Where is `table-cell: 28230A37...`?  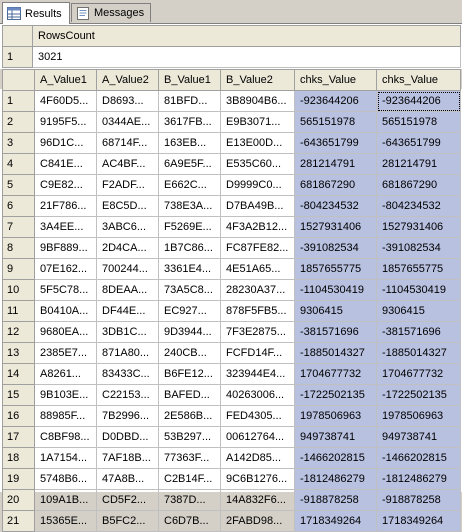 table-cell: 28230A37... is located at coordinates (257, 290).